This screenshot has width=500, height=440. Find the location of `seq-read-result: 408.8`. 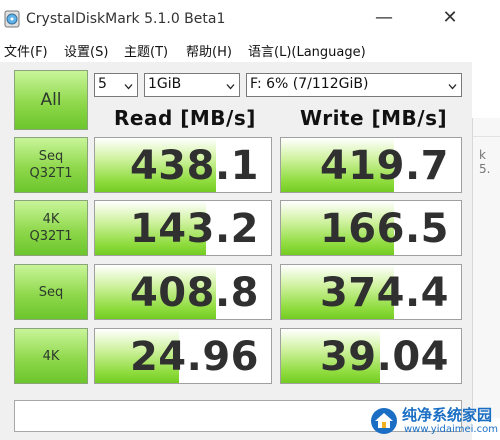

seq-read-result: 408.8 is located at coordinates (183, 292).